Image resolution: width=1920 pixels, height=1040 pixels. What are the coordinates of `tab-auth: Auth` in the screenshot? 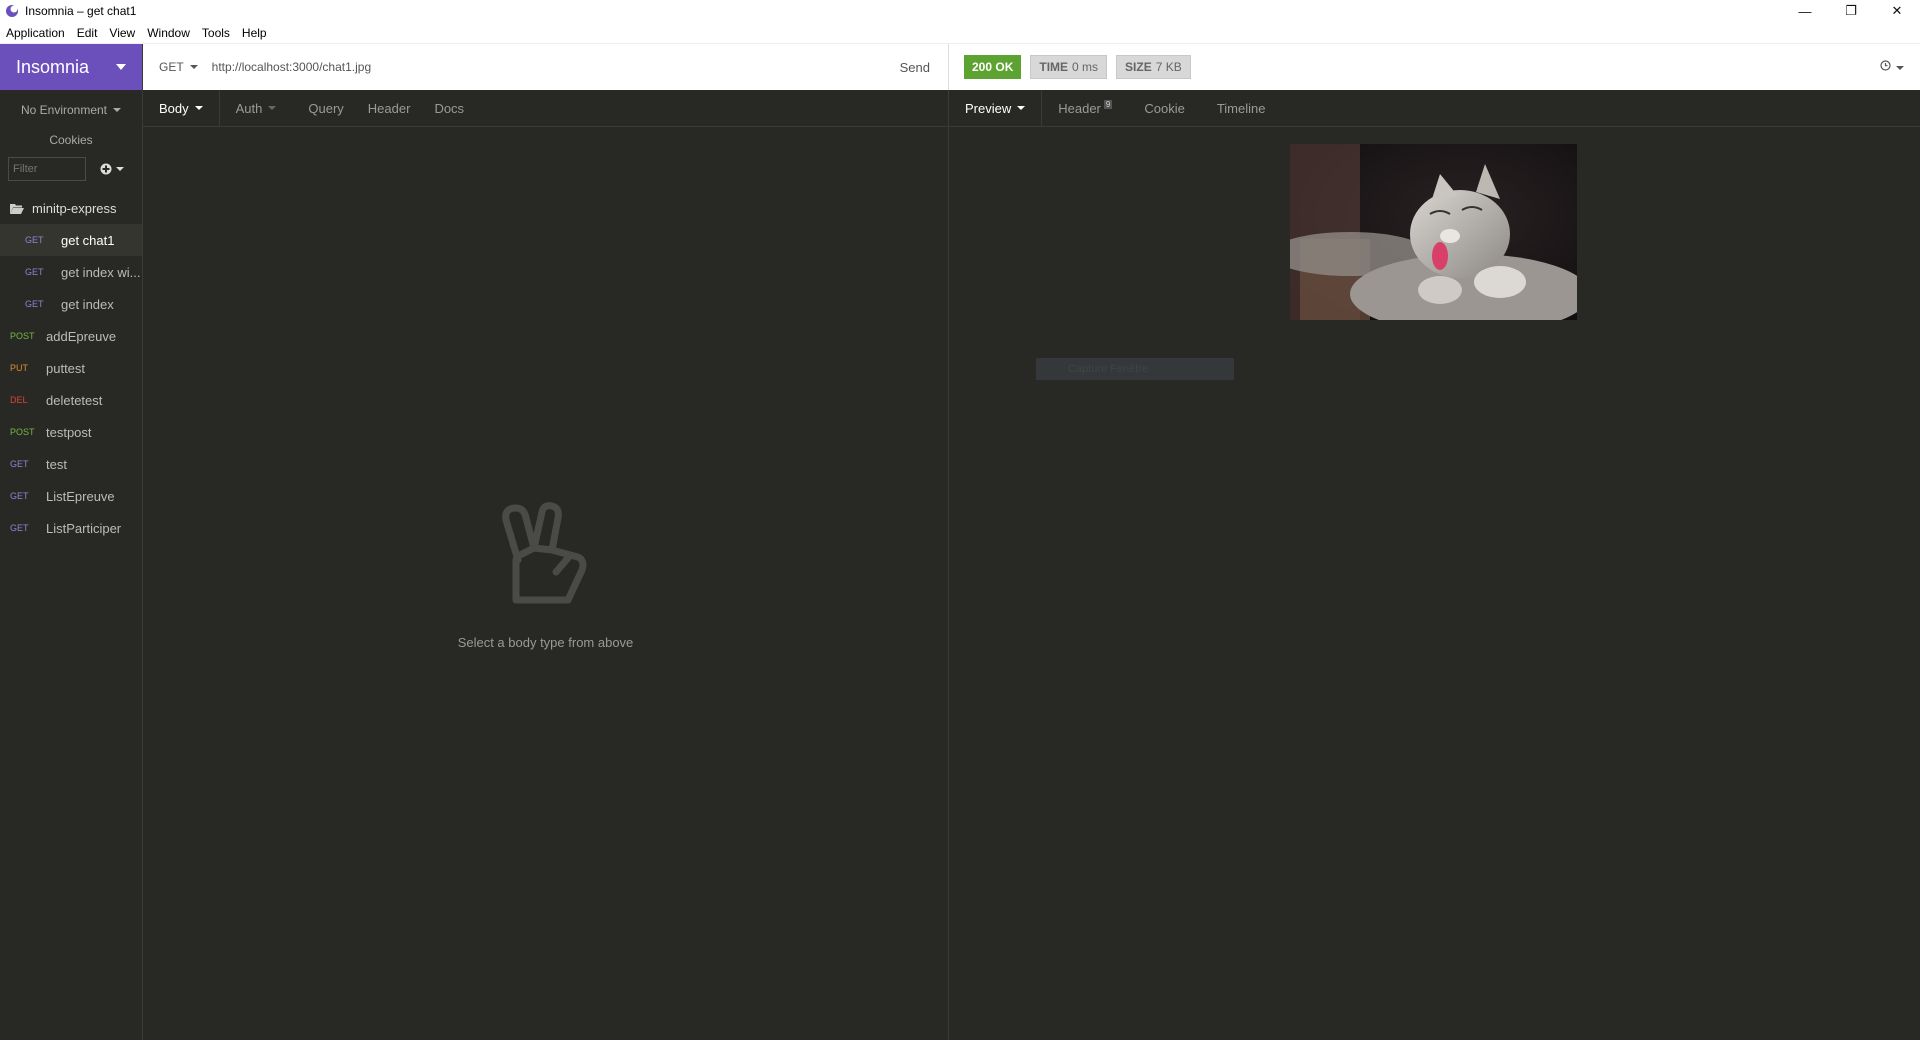 It's located at (256, 108).